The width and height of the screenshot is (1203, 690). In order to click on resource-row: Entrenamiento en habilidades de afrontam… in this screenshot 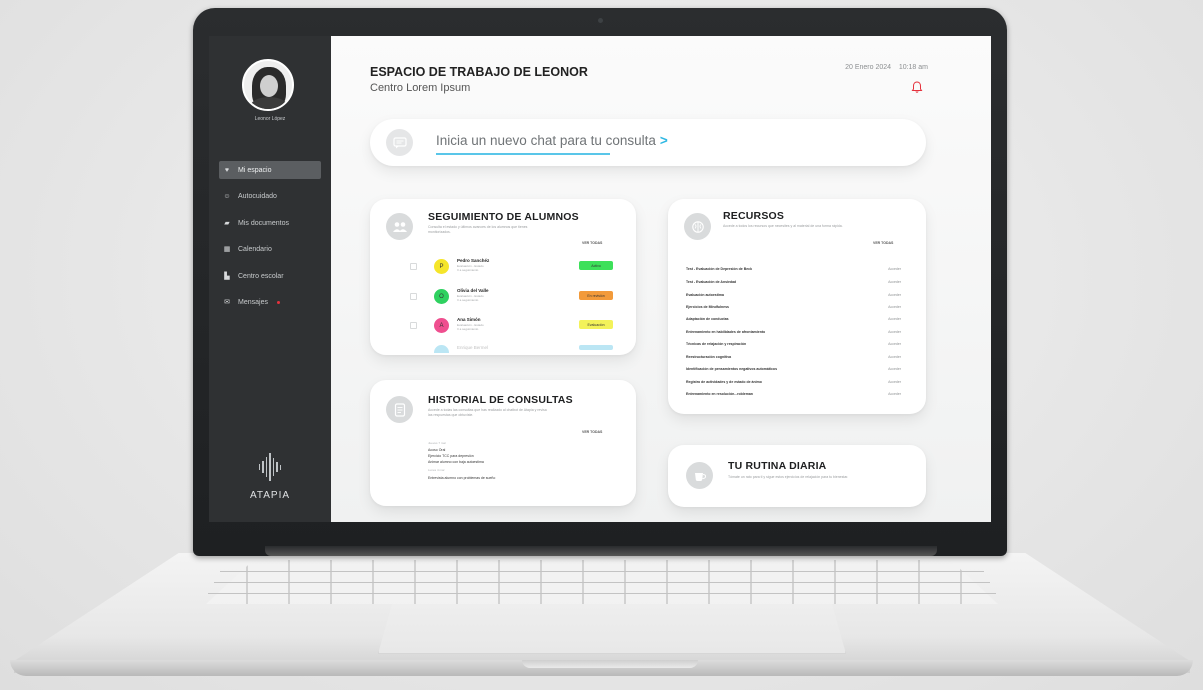, I will do `click(793, 334)`.